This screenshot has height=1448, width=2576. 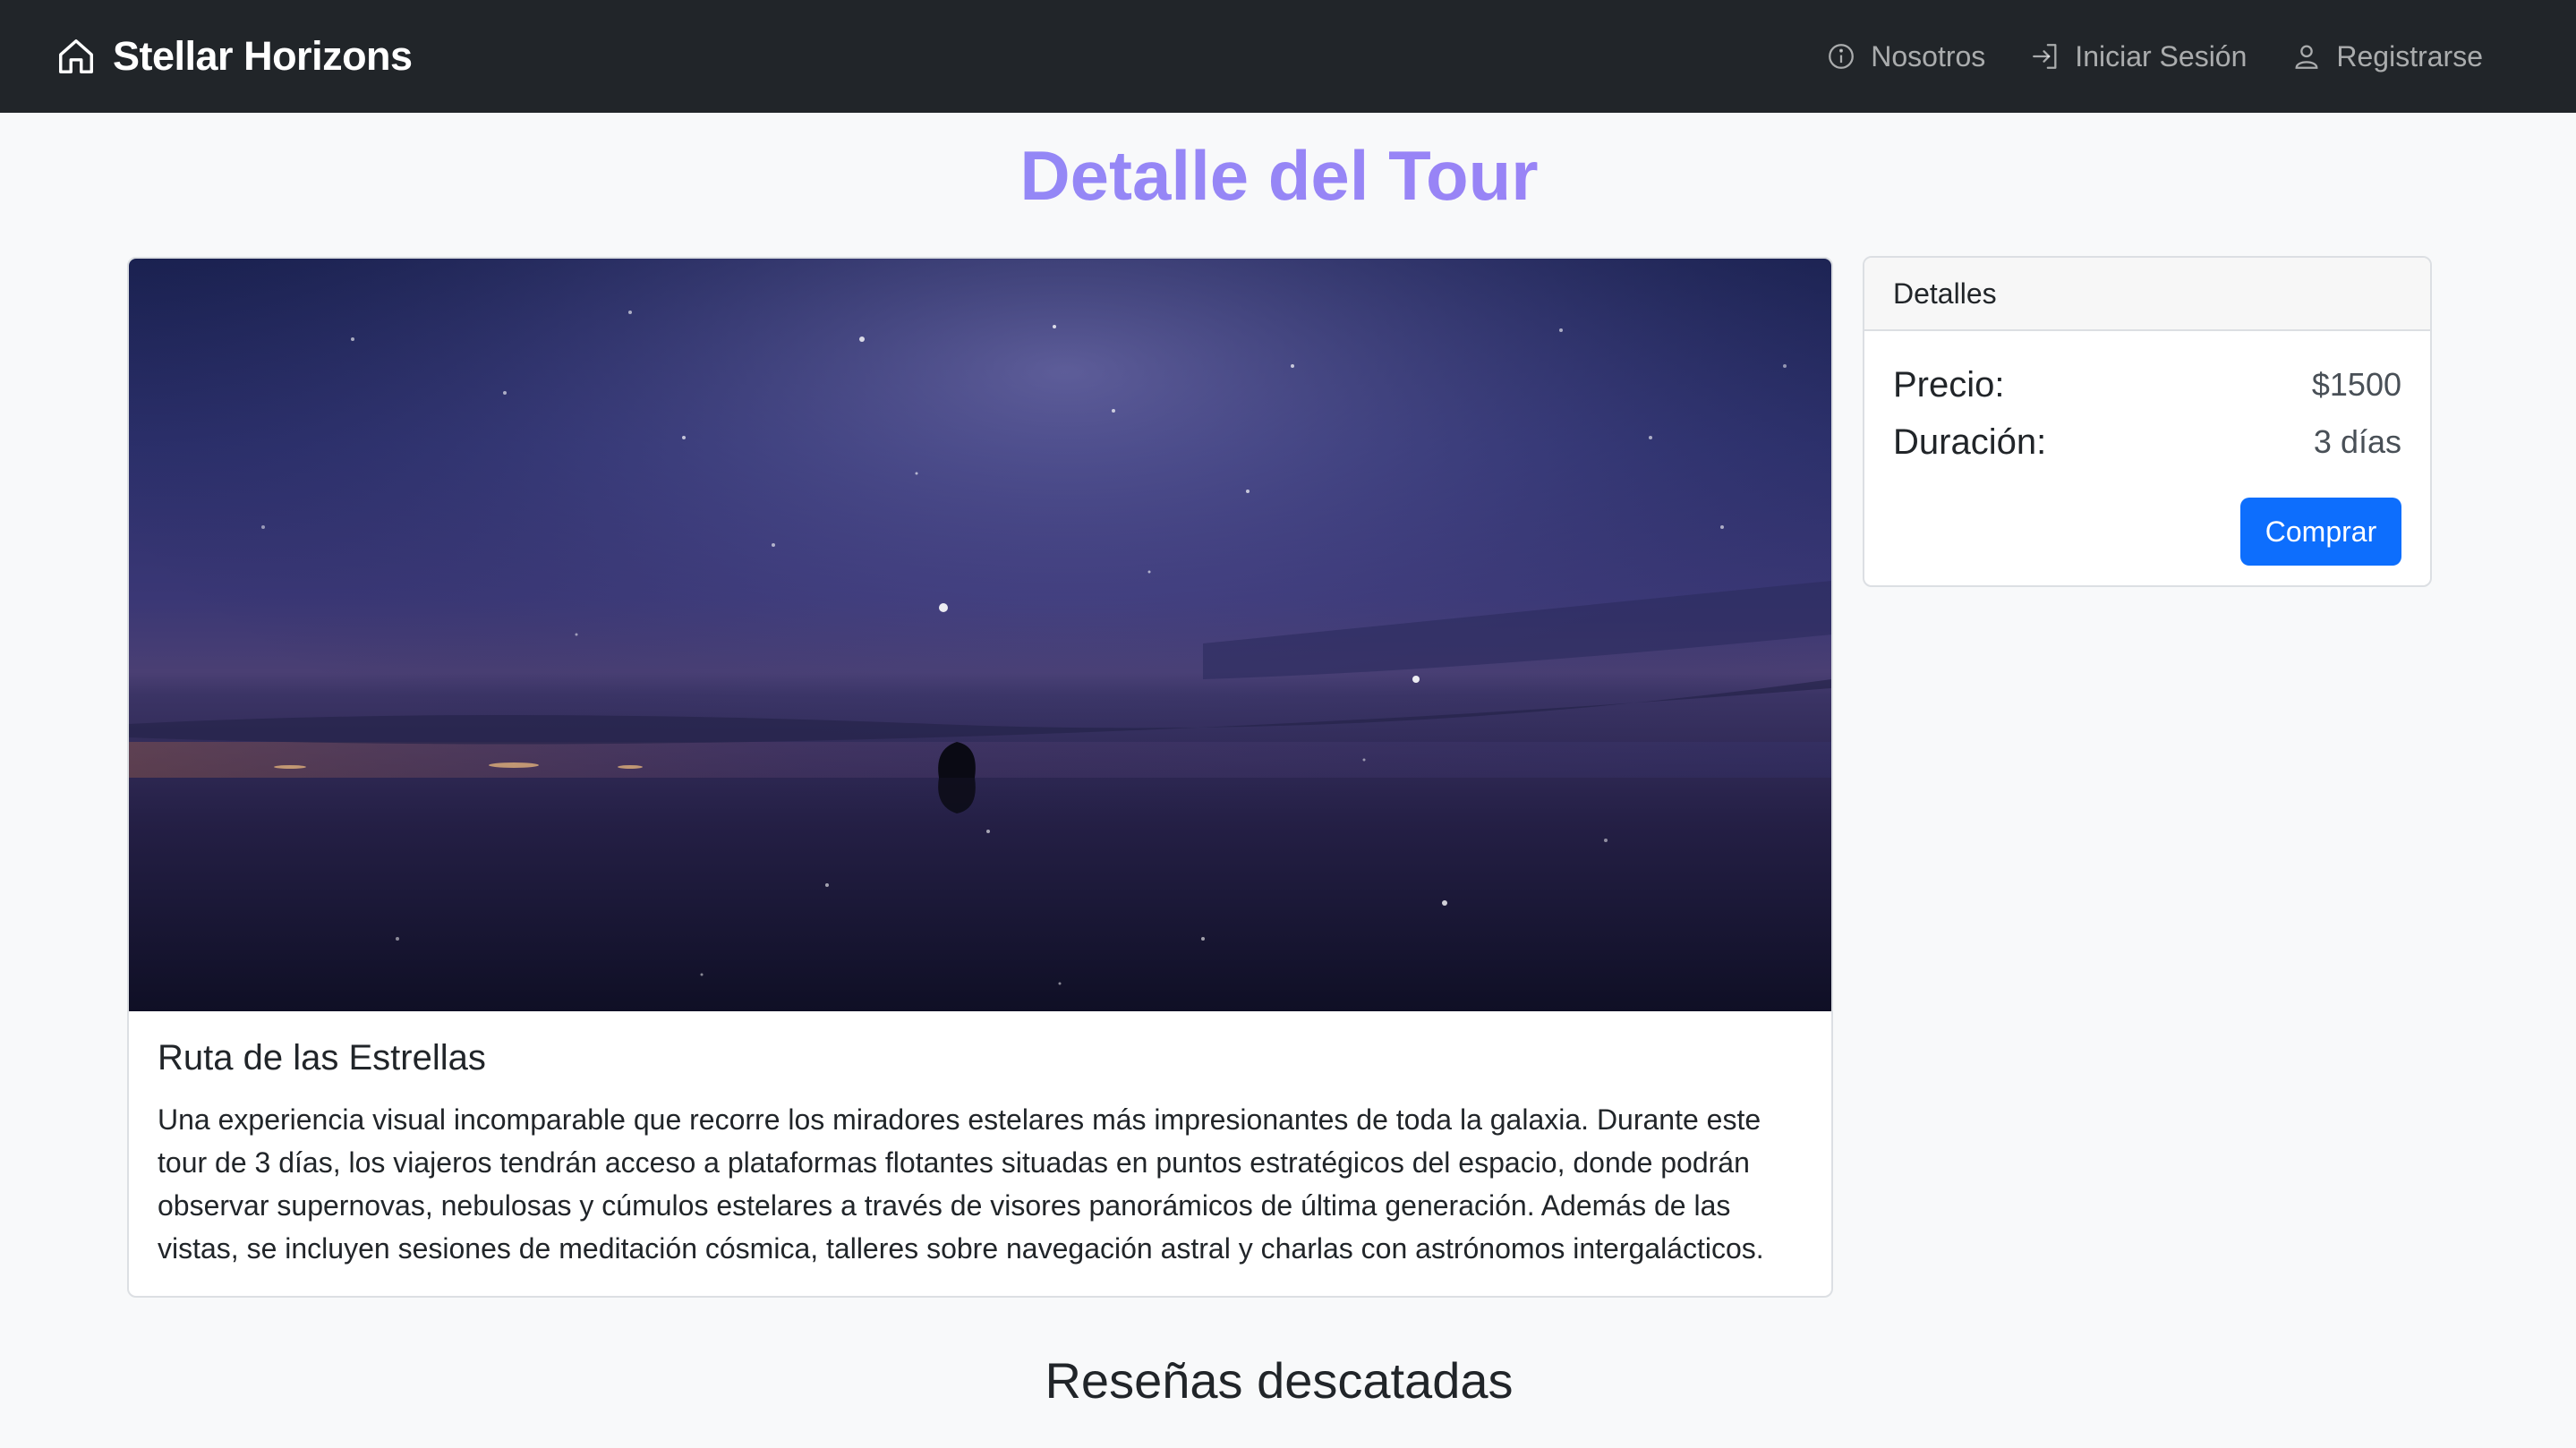 I want to click on brand-name: Stellar Horizons, so click(x=263, y=56).